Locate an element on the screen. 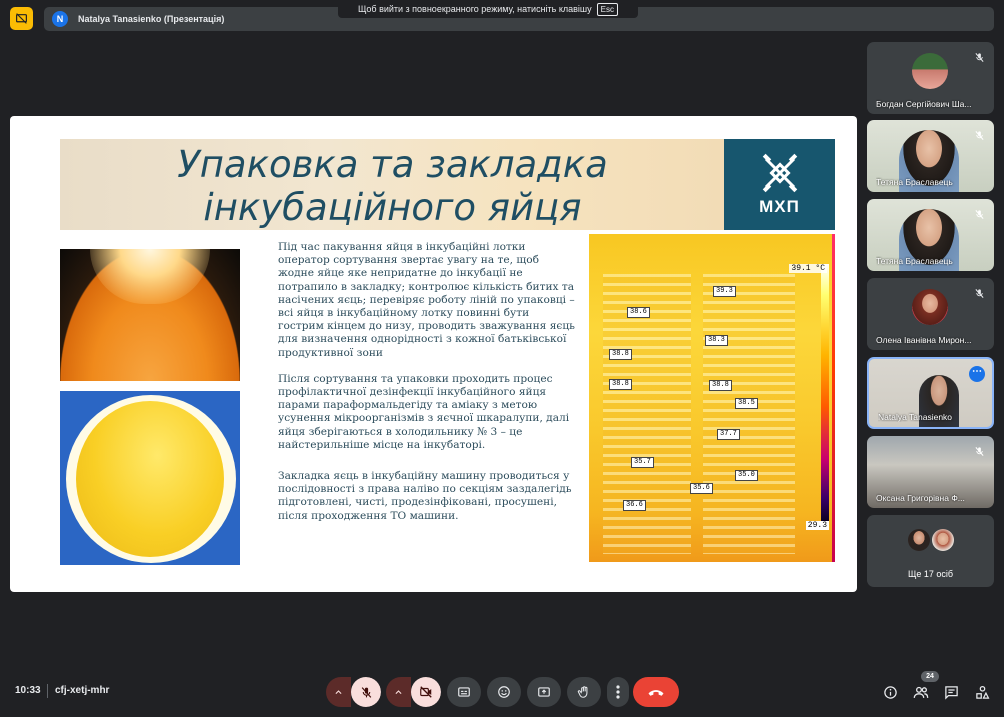 Image resolution: width=1004 pixels, height=717 pixels. info-icon is located at coordinates (890, 692).